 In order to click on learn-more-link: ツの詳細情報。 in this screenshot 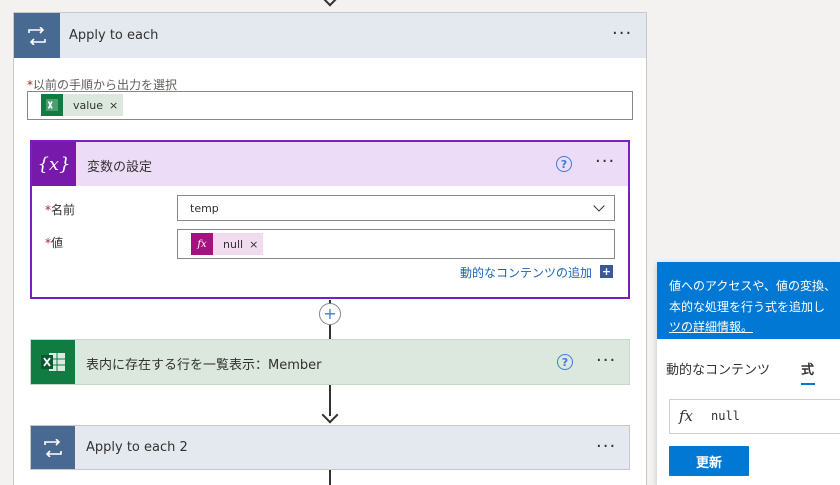, I will do `click(711, 326)`.